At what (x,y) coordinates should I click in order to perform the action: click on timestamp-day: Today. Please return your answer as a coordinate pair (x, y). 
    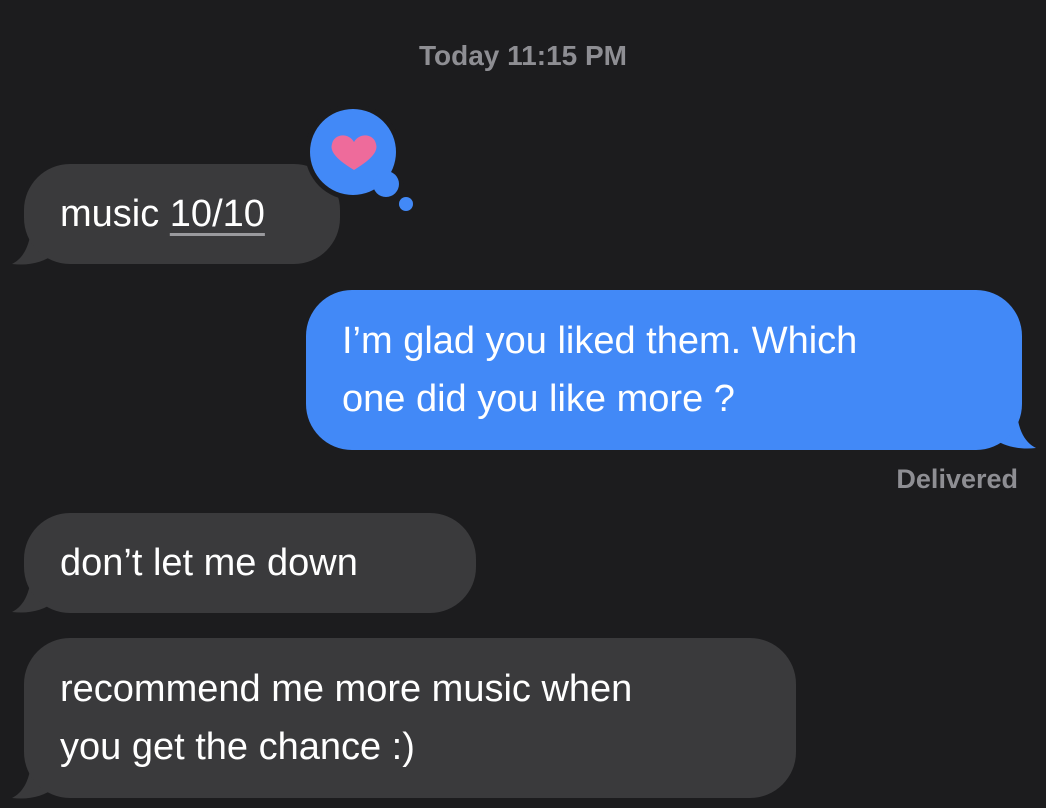
    Looking at the image, I should click on (459, 55).